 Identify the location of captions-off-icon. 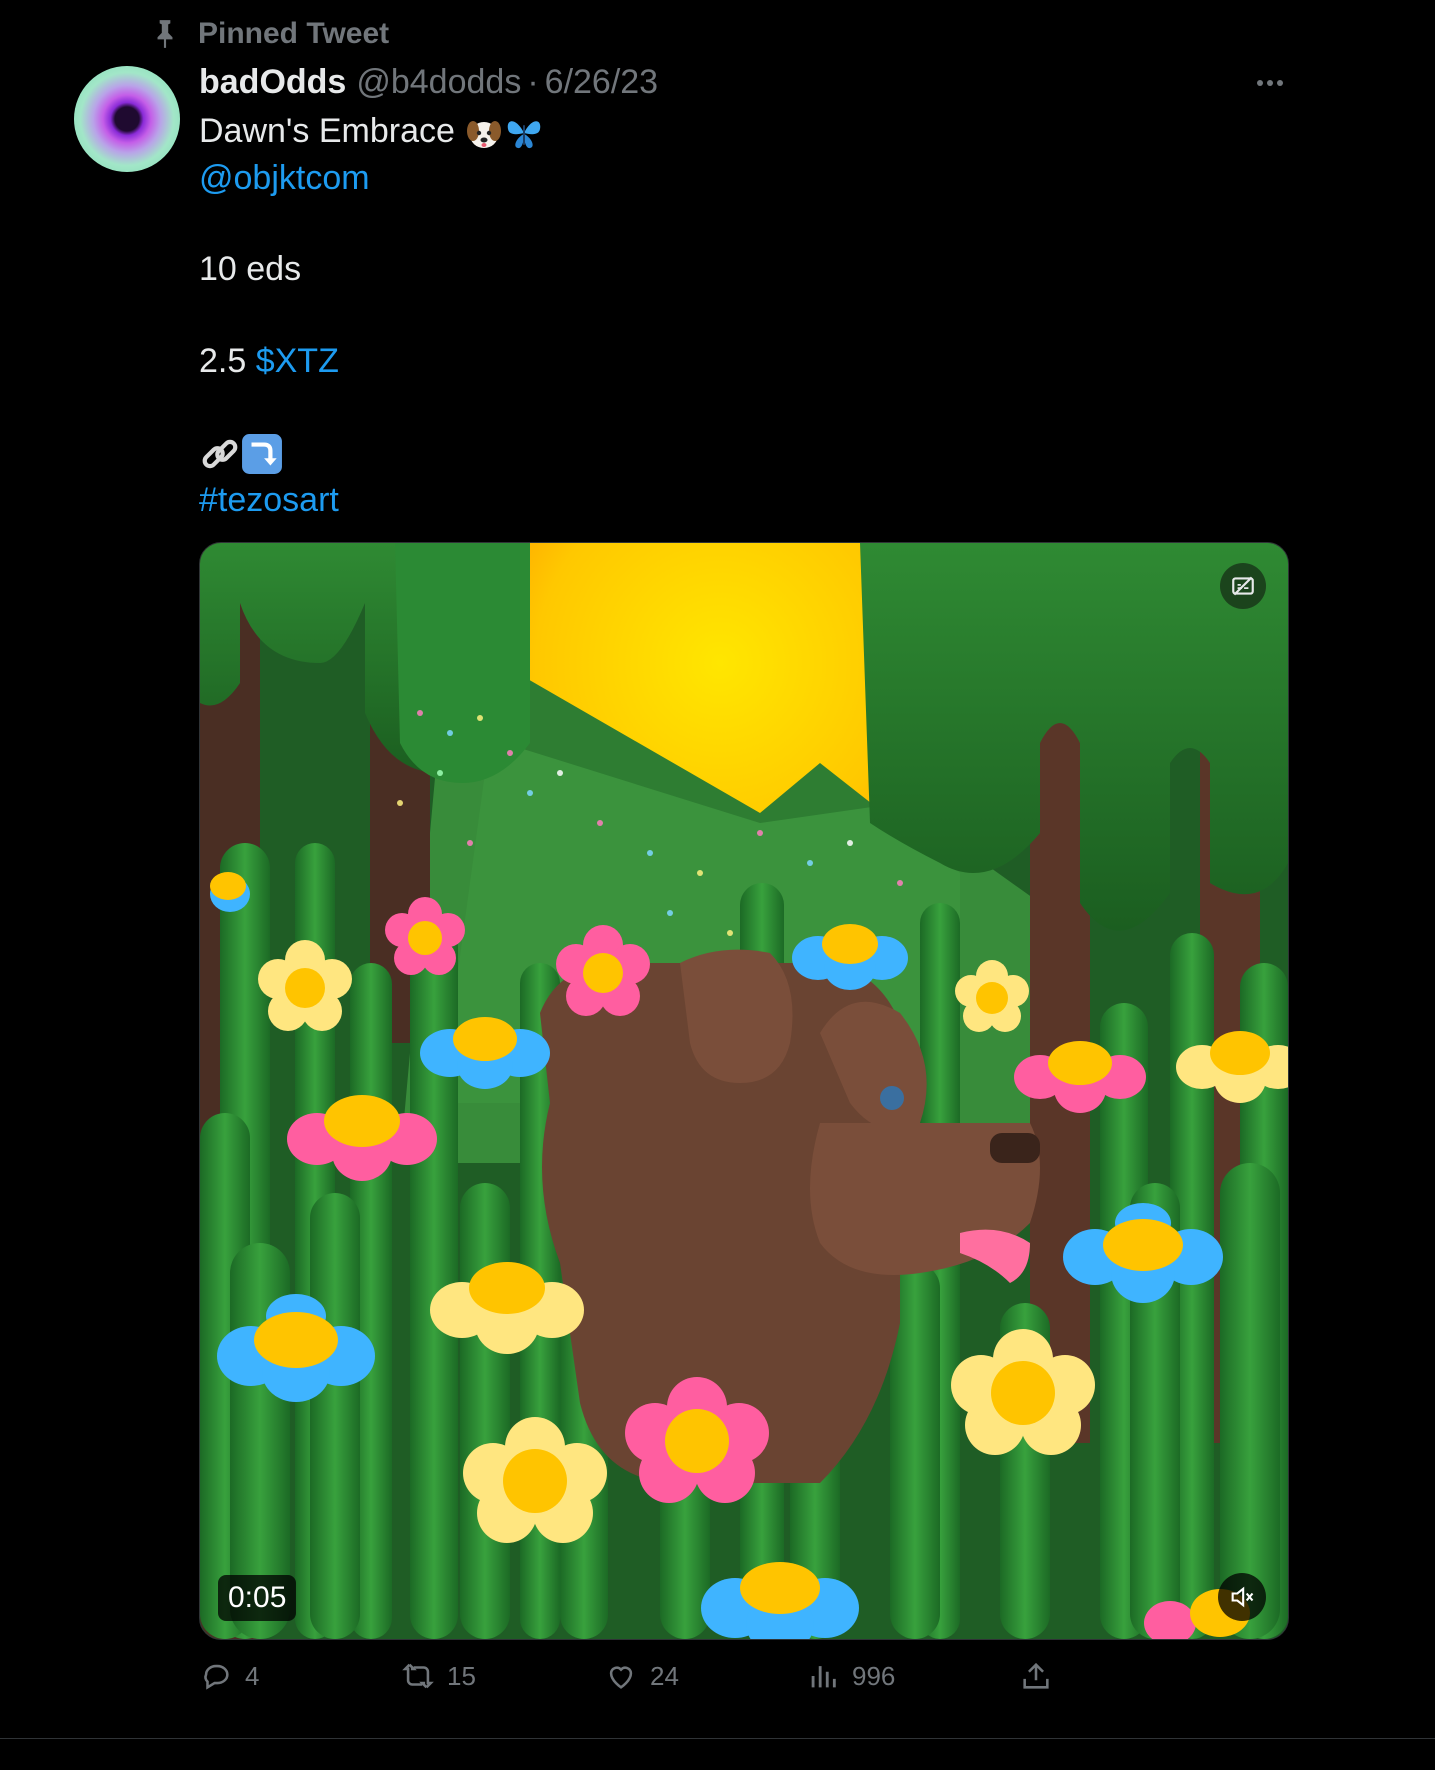
(1243, 586).